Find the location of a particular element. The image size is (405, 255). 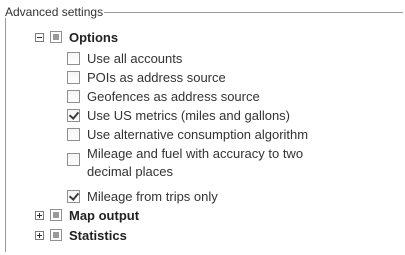

option-pois-address-source: POIs as address source is located at coordinates (146, 77).